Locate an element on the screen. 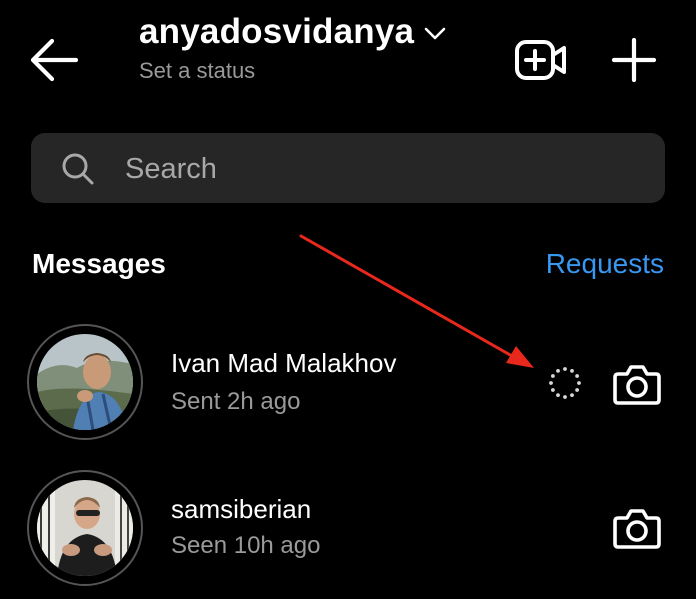 The height and width of the screenshot is (599, 696). chevron-down-icon is located at coordinates (435, 33).